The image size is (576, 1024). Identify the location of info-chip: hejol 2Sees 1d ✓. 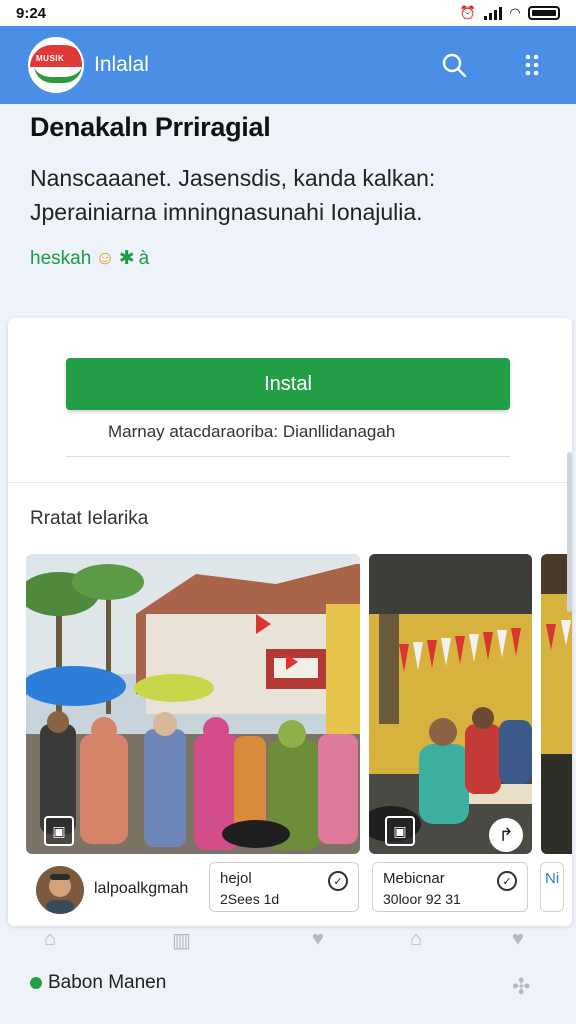
(284, 887).